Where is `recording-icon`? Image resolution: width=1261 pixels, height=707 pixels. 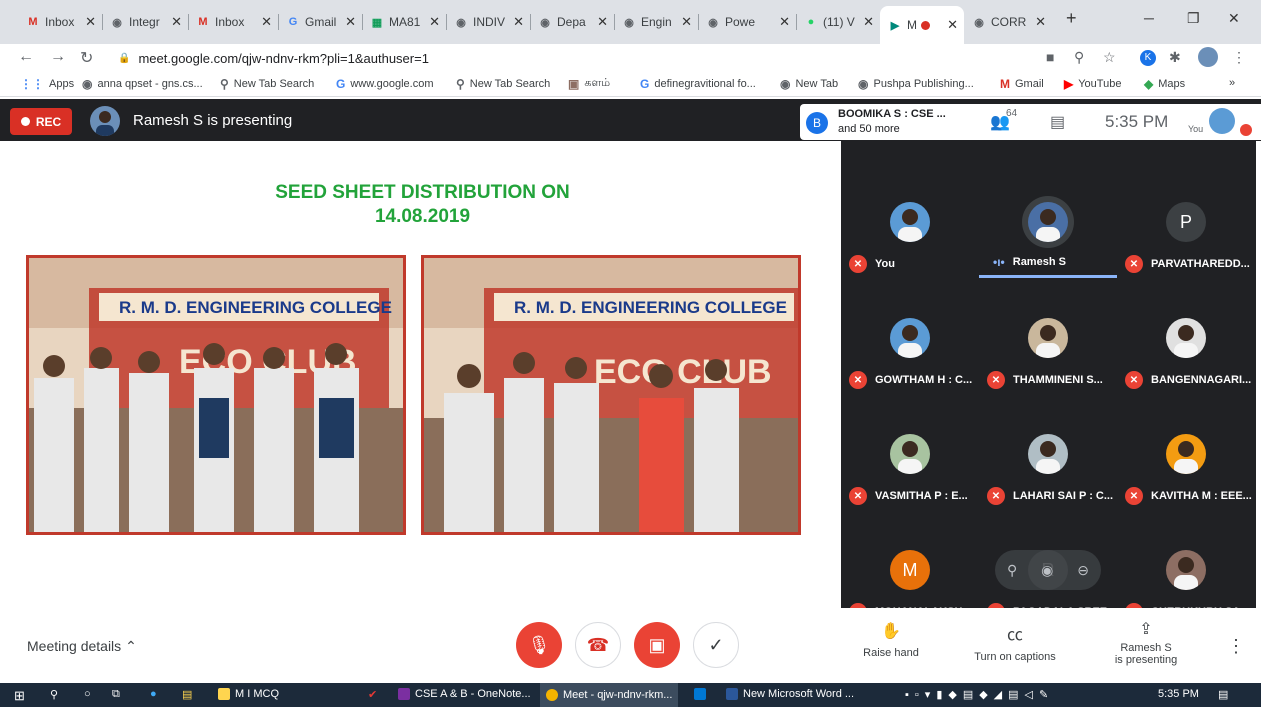 recording-icon is located at coordinates (925, 25).